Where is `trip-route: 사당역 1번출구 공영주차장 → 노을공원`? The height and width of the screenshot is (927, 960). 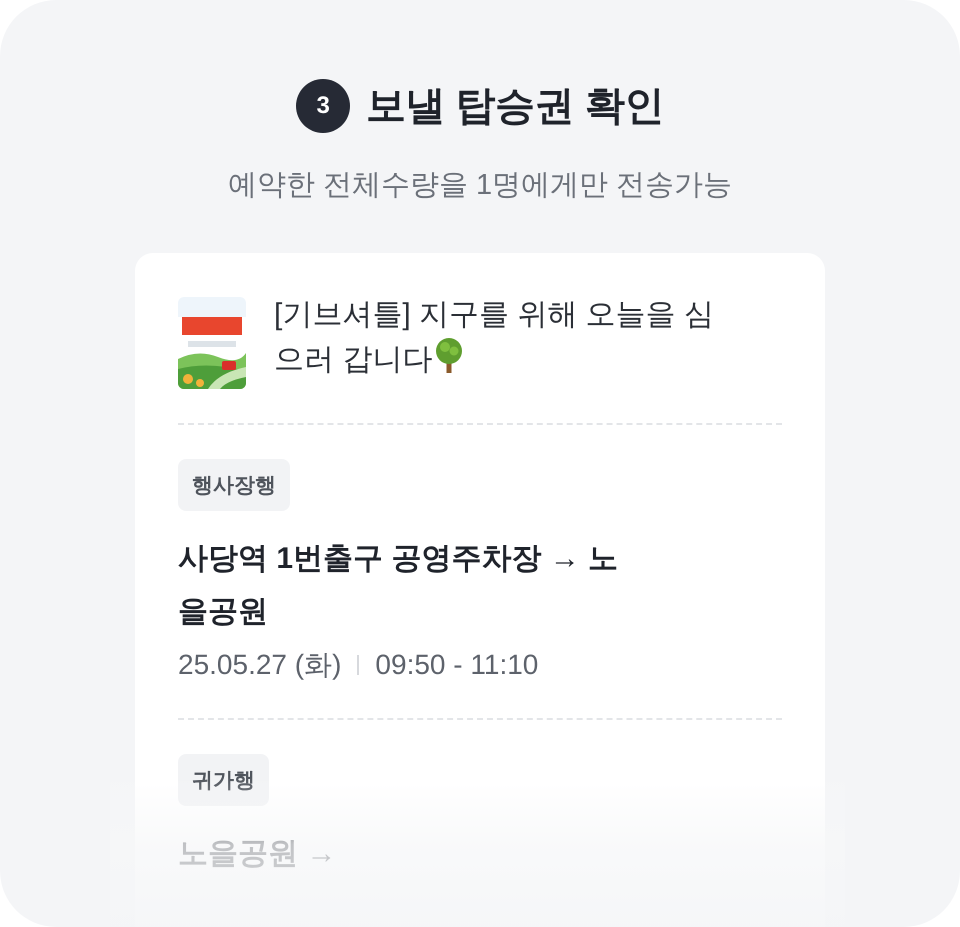 trip-route: 사당역 1번출구 공영주차장 → 노을공원 is located at coordinates (399, 585).